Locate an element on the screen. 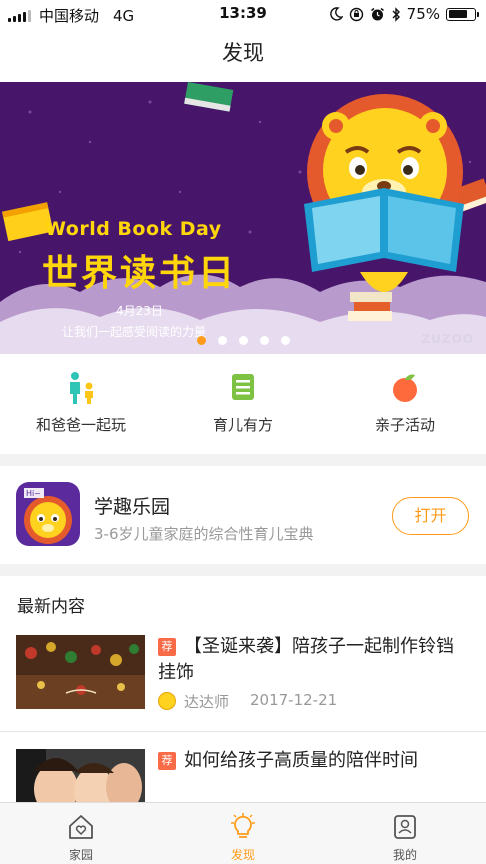  quick-nav-label: 和爸爸一起玩 is located at coordinates (80, 425).